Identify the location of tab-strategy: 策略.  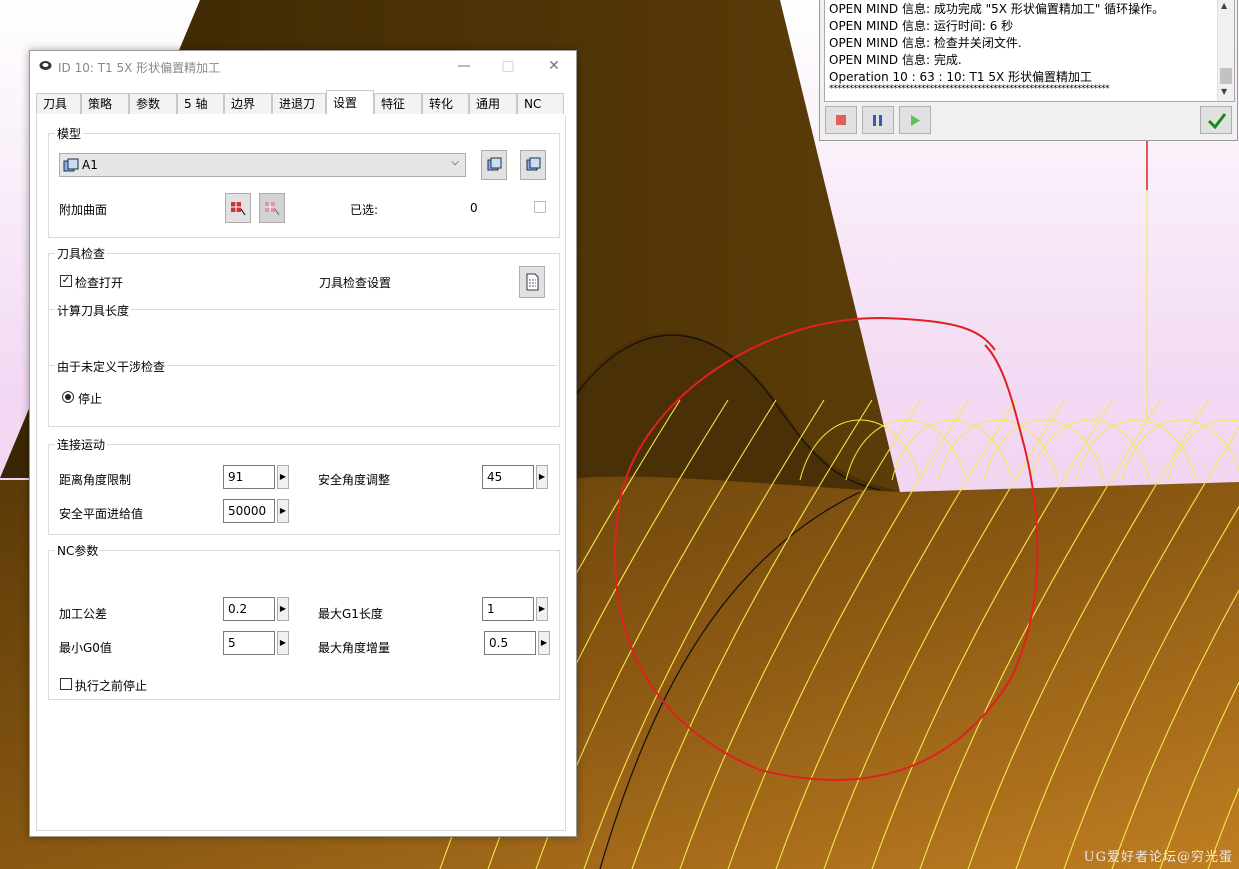
(105, 103).